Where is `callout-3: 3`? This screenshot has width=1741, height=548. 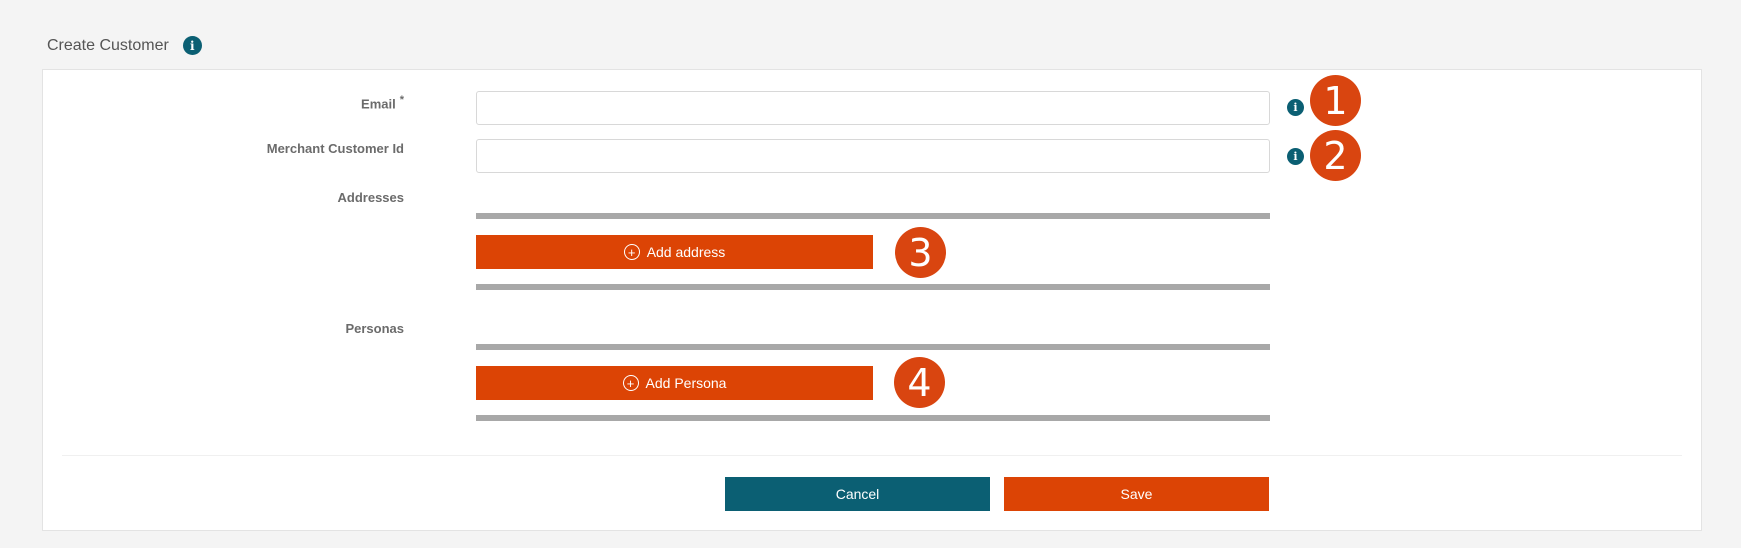 callout-3: 3 is located at coordinates (920, 252).